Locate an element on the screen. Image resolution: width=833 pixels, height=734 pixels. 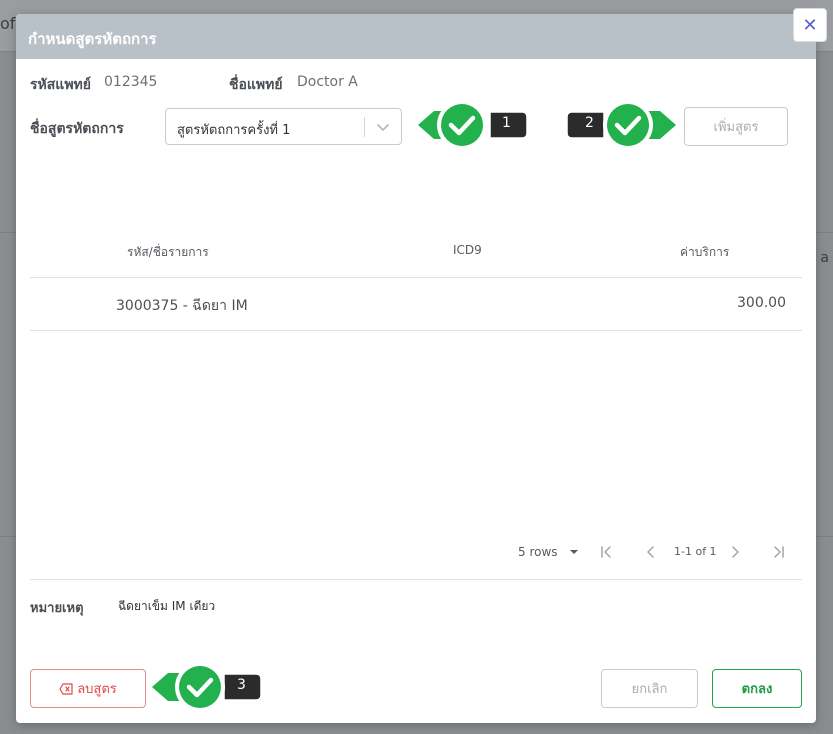
step-1-graphic is located at coordinates (473, 125).